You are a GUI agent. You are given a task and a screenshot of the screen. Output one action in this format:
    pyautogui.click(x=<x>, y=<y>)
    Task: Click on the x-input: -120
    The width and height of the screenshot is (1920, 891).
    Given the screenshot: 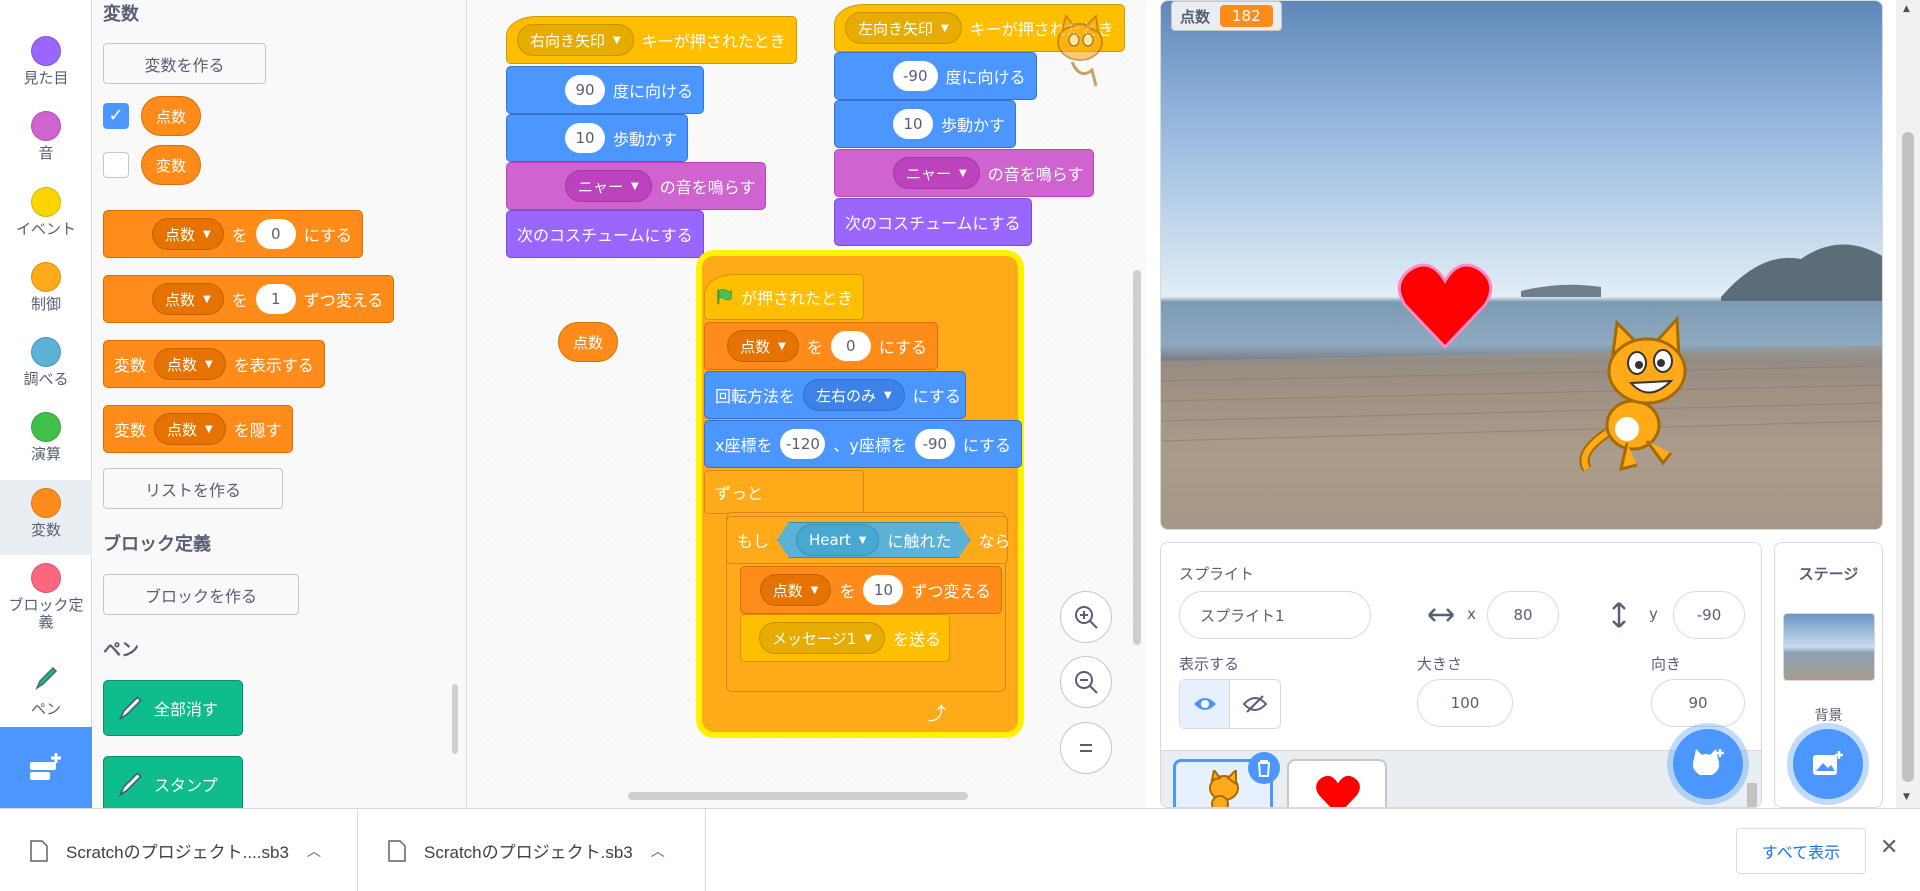 What is the action you would take?
    pyautogui.click(x=803, y=444)
    